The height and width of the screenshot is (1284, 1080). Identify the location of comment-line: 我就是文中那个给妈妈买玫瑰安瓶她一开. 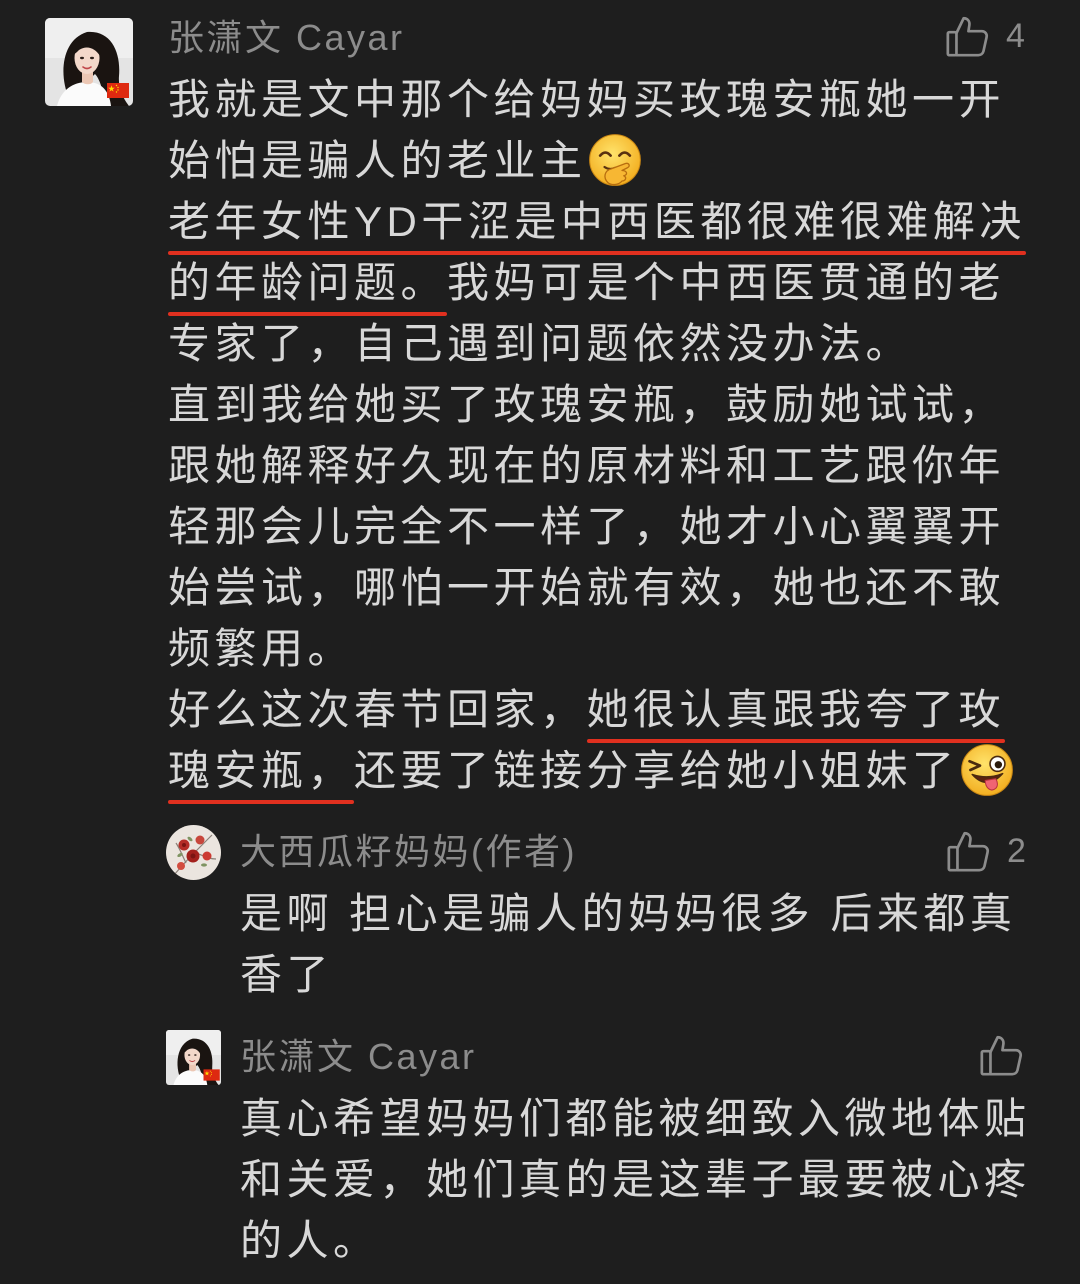
(597, 99).